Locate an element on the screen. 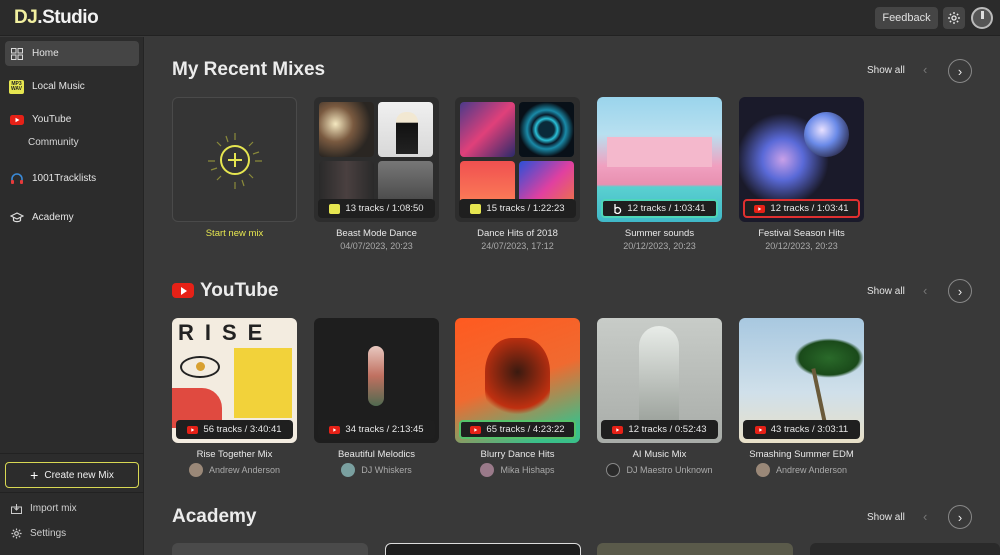 This screenshot has width=1000, height=555. plus-icon: + is located at coordinates (34, 475).